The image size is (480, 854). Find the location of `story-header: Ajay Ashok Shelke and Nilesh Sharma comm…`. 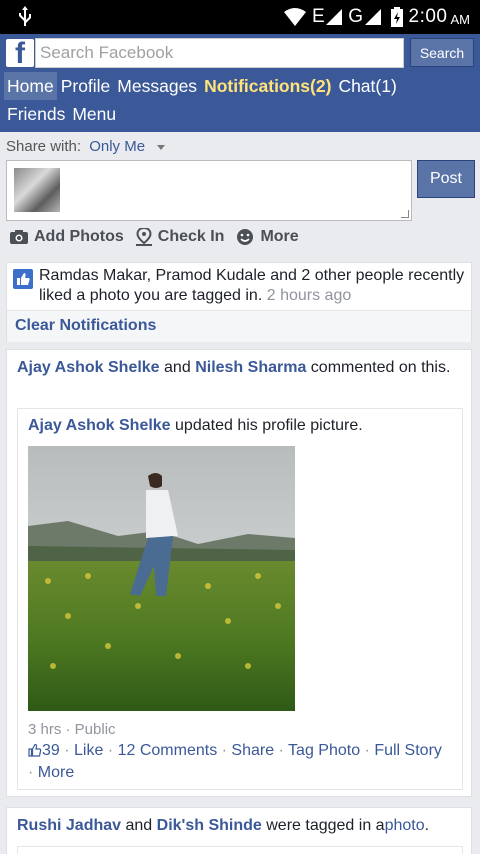

story-header: Ajay Ashok Shelke and Nilesh Sharma comm… is located at coordinates (239, 368).